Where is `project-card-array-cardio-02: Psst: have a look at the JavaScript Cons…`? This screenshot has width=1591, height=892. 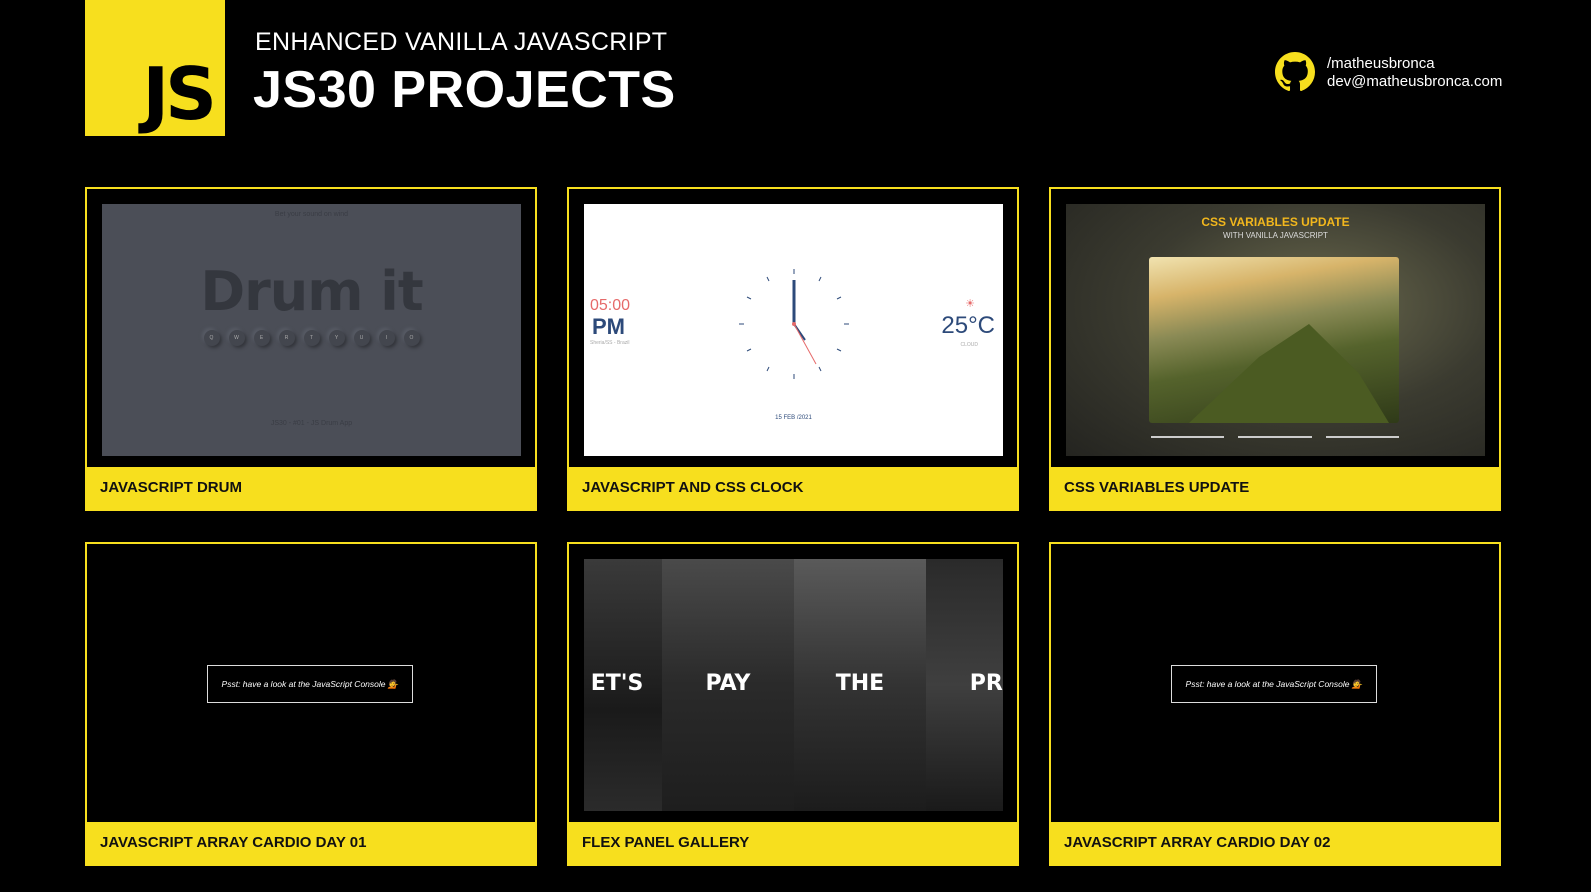 project-card-array-cardio-02: Psst: have a look at the JavaScript Cons… is located at coordinates (1275, 704).